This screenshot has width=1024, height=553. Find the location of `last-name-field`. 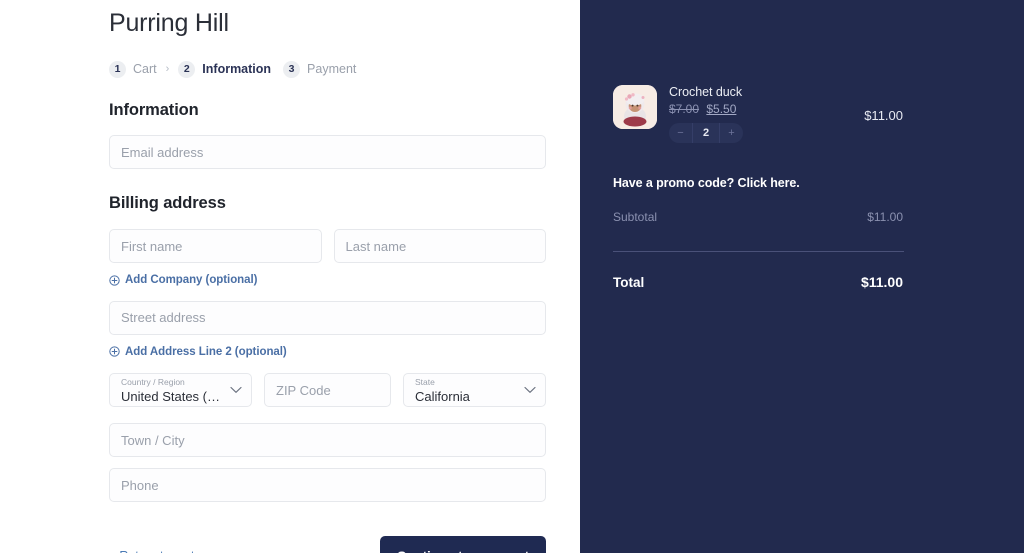

last-name-field is located at coordinates (439, 246).